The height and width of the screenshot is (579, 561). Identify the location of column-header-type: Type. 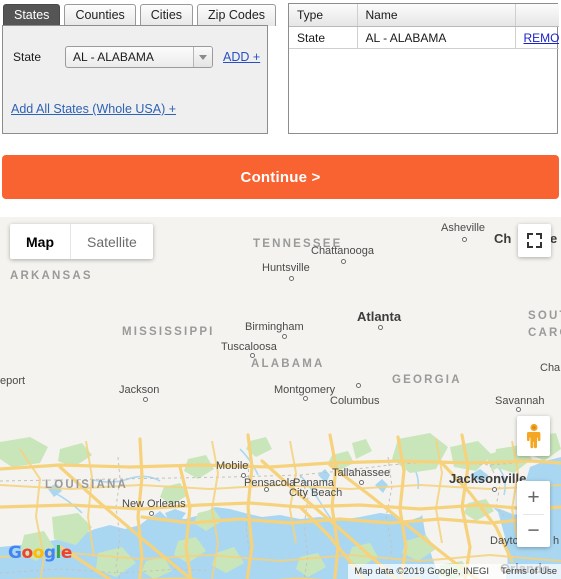
(323, 15).